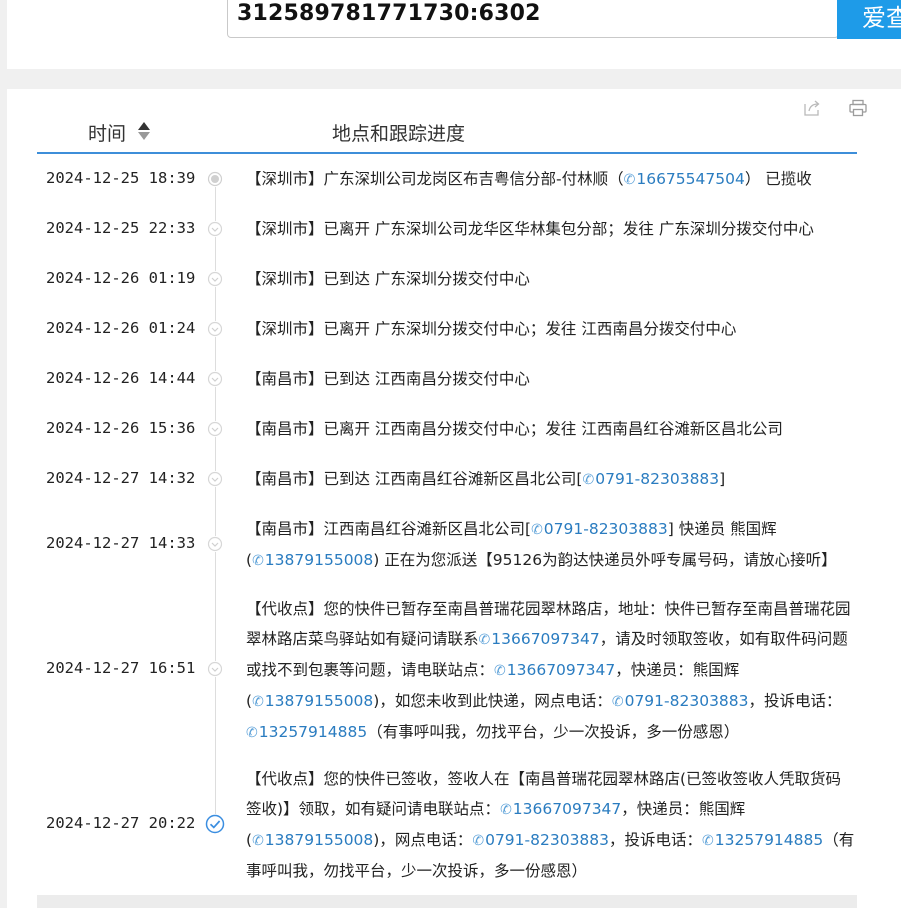 This screenshot has height=908, width=901. Describe the element at coordinates (690, 179) in the screenshot. I see `phone-number: 16675547504` at that location.